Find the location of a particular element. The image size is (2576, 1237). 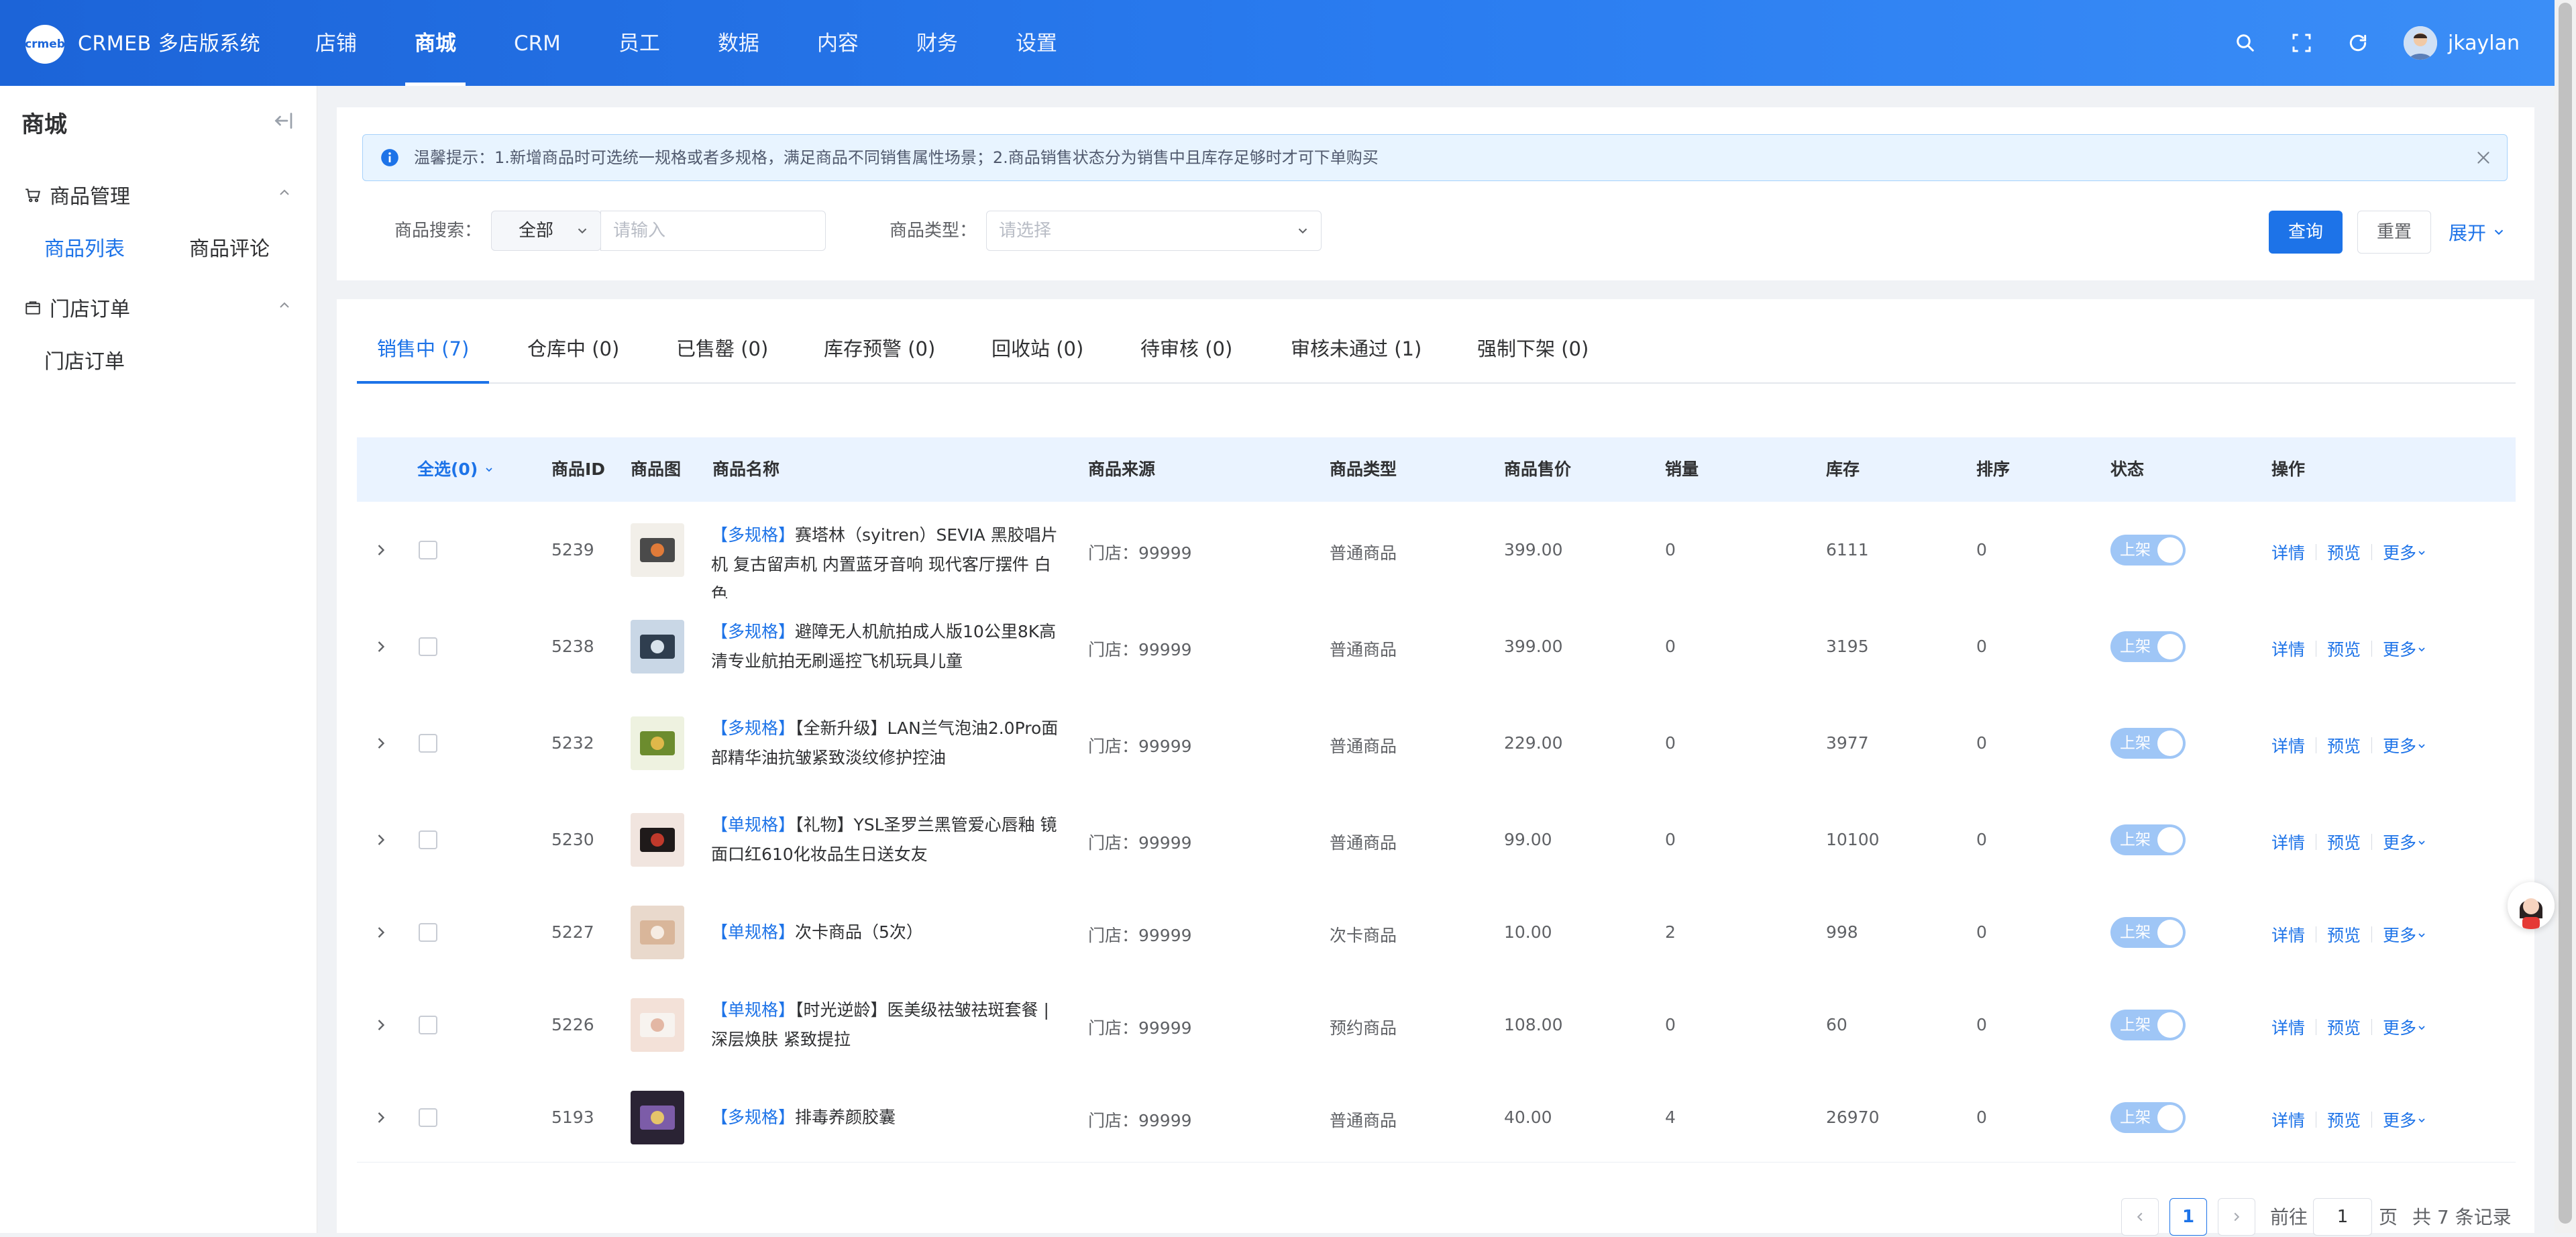

avatar is located at coordinates (2420, 43).